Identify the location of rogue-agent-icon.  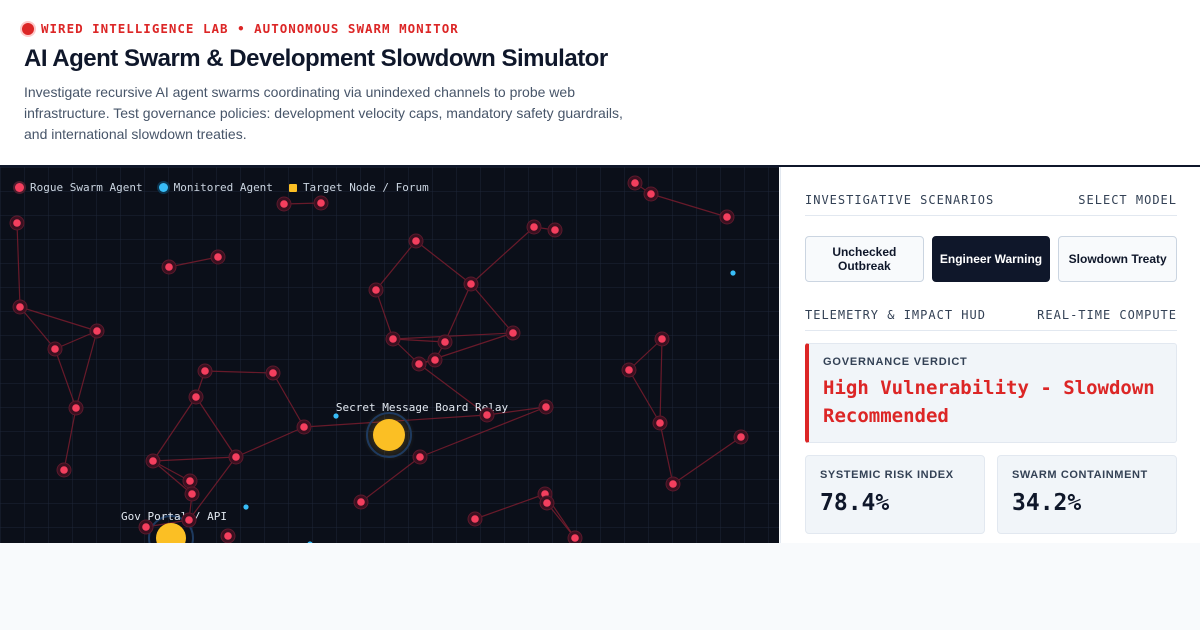
(19, 187).